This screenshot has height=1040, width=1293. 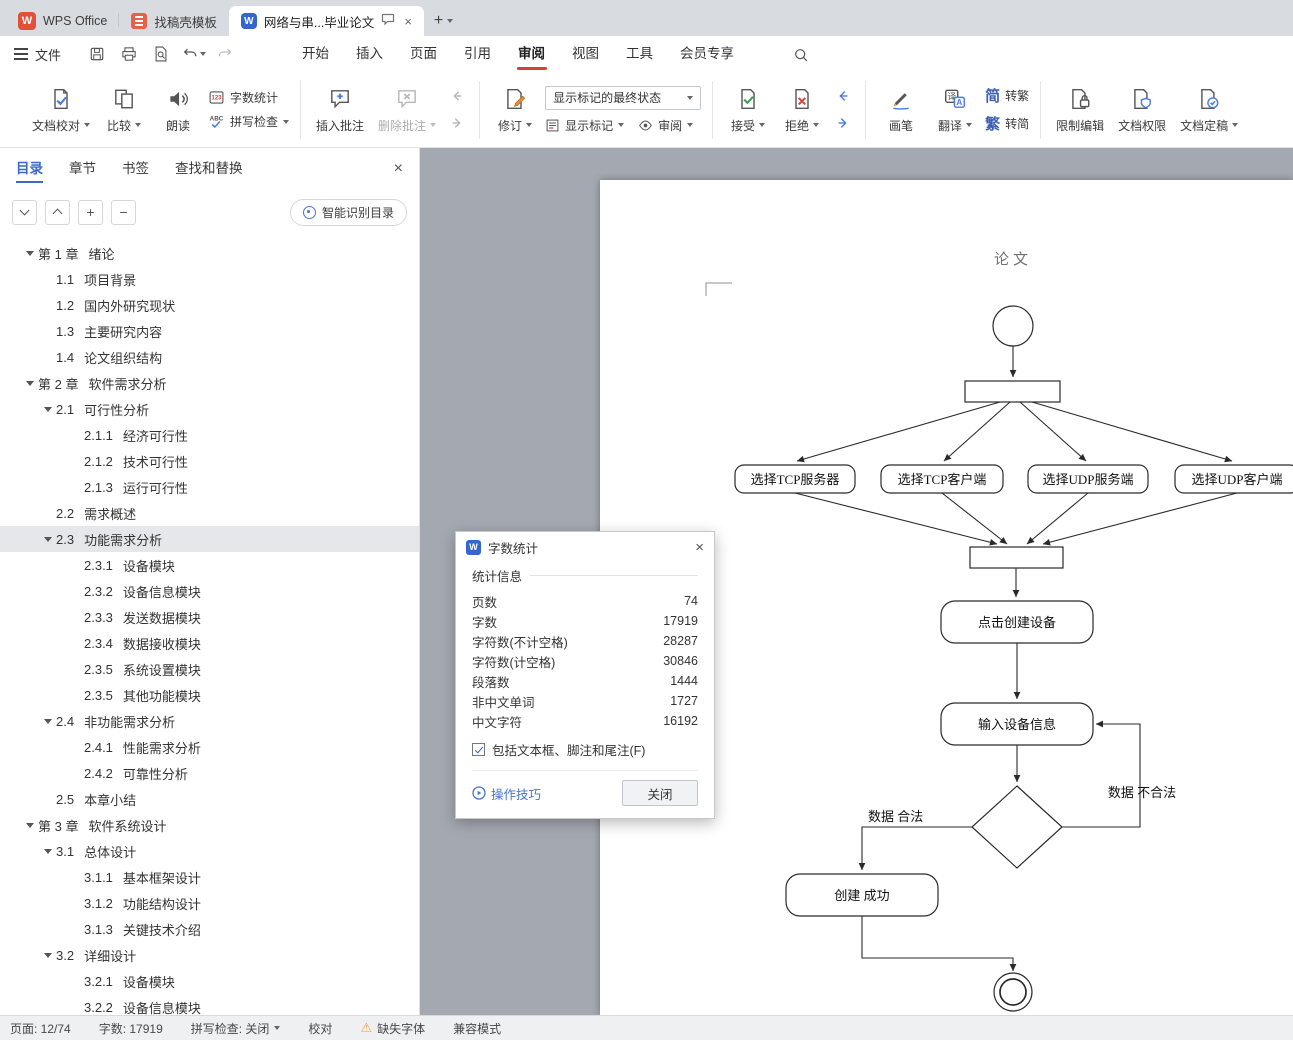 I want to click on toc-item: 2.3 功能需求分析, so click(x=209, y=539).